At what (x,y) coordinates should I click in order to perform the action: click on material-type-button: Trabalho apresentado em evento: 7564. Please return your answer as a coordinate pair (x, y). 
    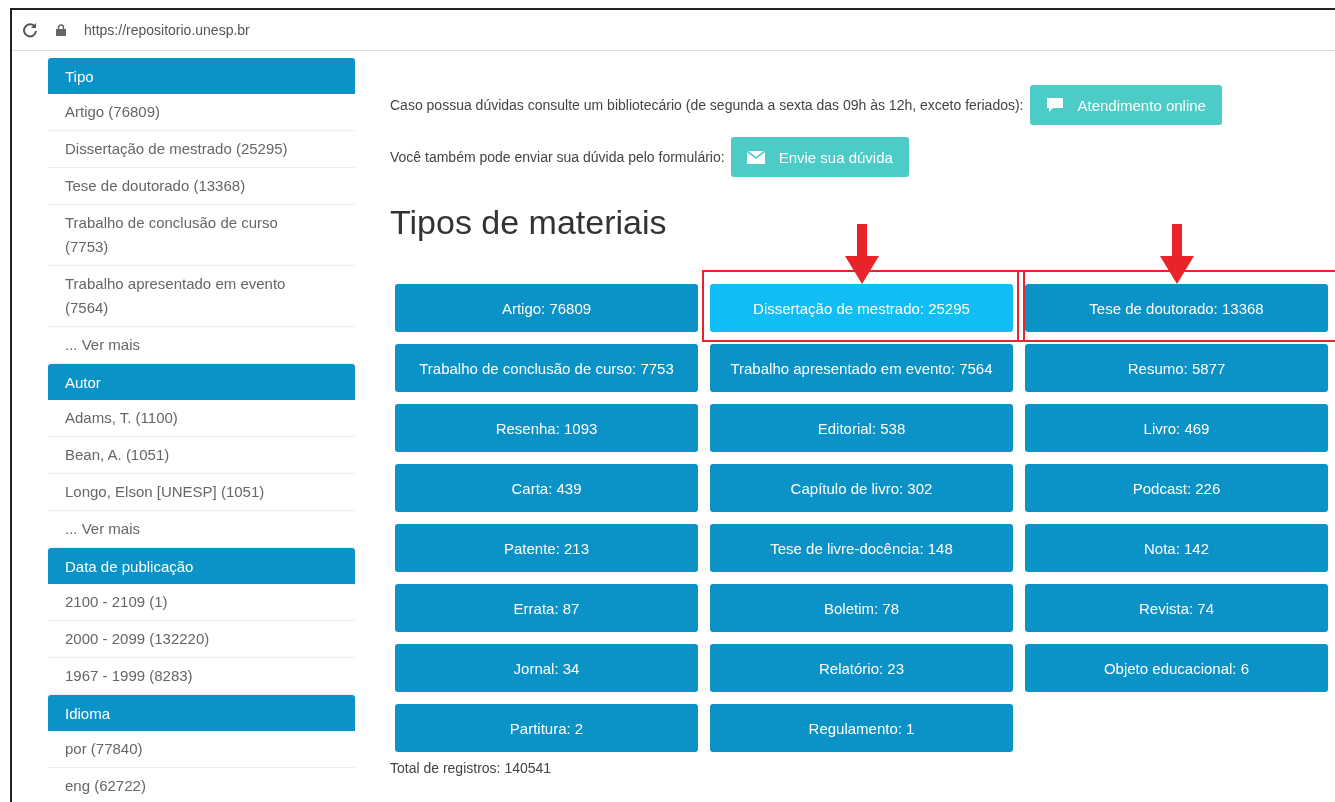
    Looking at the image, I should click on (861, 368).